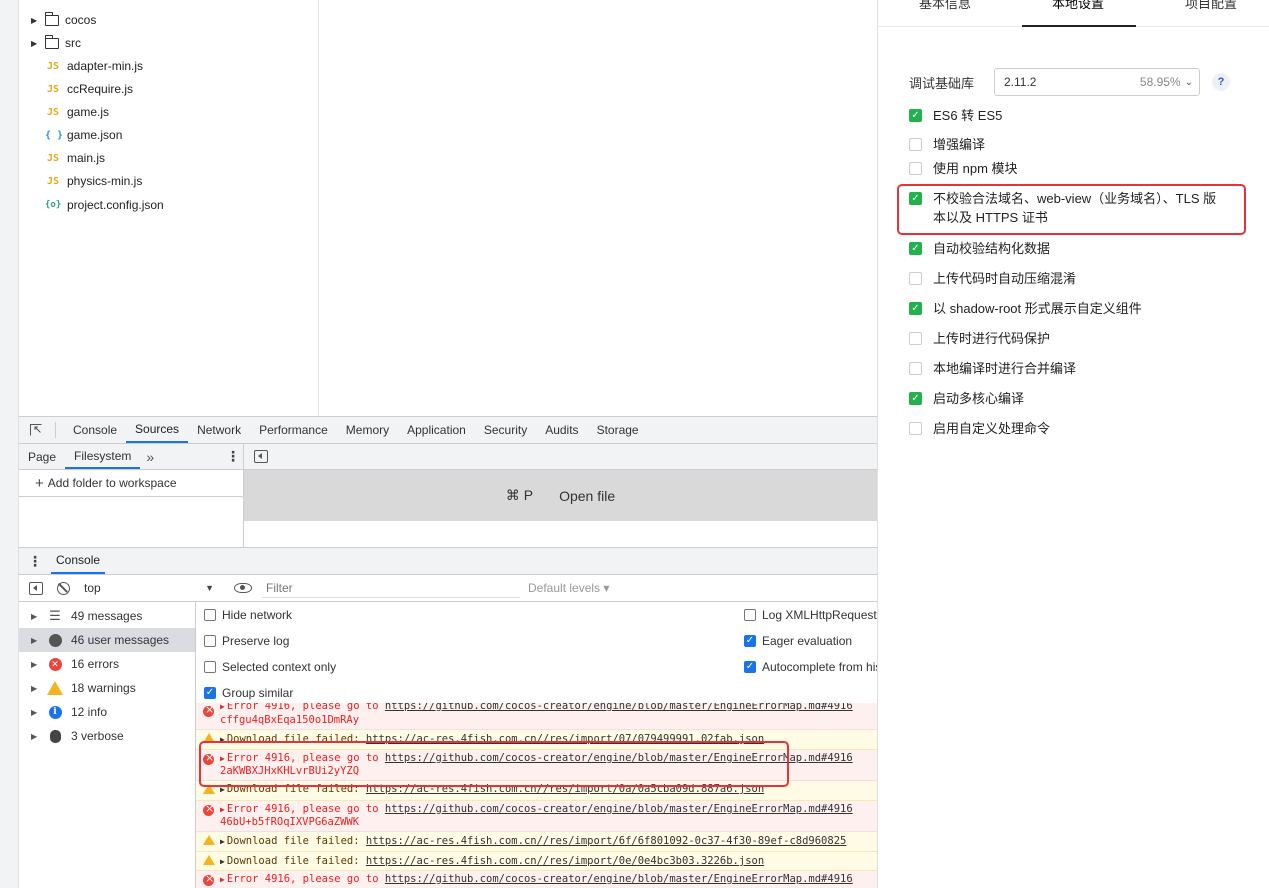 The height and width of the screenshot is (888, 1269). Describe the element at coordinates (149, 588) in the screenshot. I see `context-selector: top ▼` at that location.